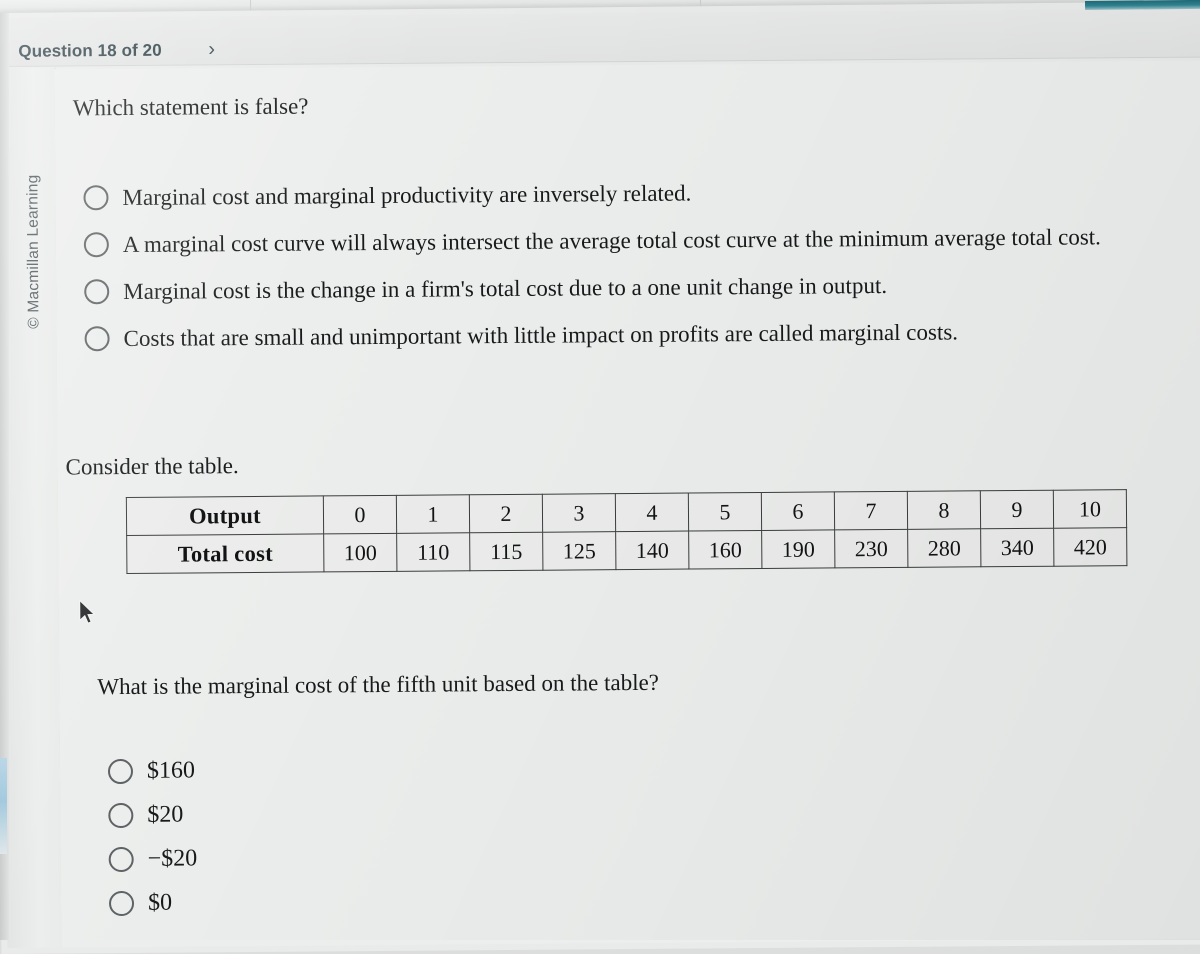  Describe the element at coordinates (433, 552) in the screenshot. I see `total-cost-cell: 110` at that location.